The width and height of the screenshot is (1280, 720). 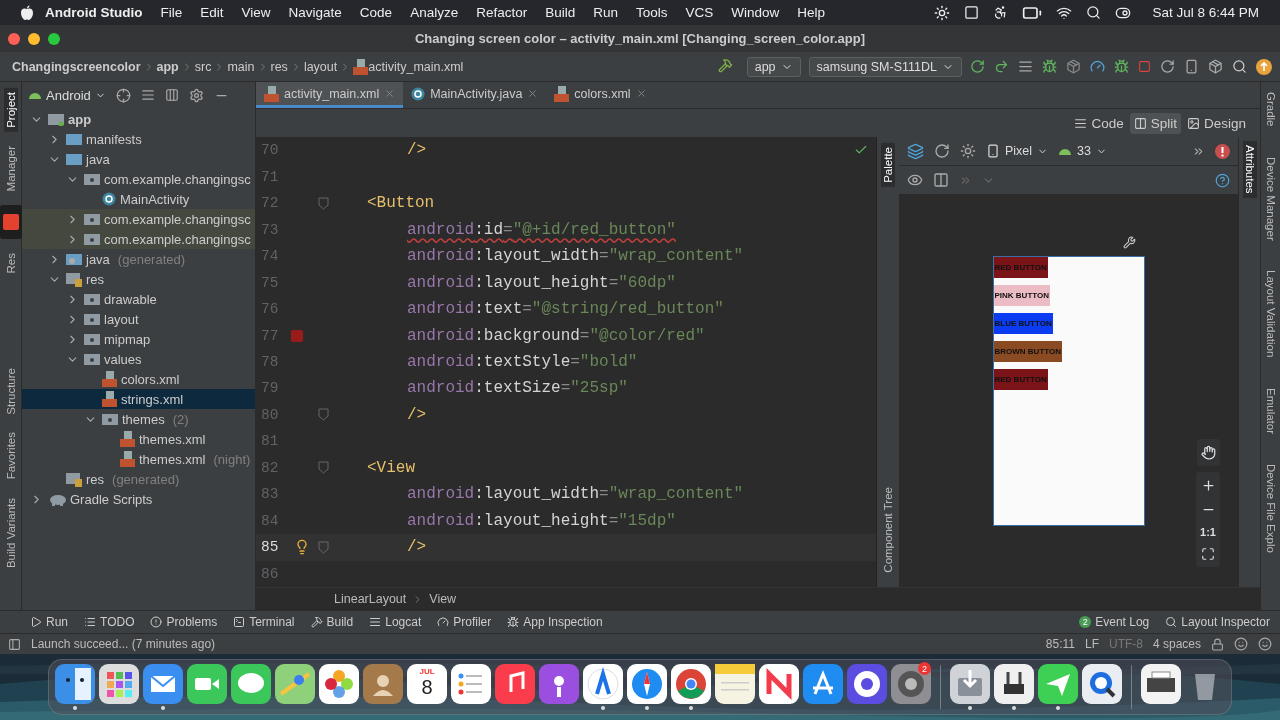 What do you see at coordinates (942, 12) in the screenshot?
I see `sun-icon` at bounding box center [942, 12].